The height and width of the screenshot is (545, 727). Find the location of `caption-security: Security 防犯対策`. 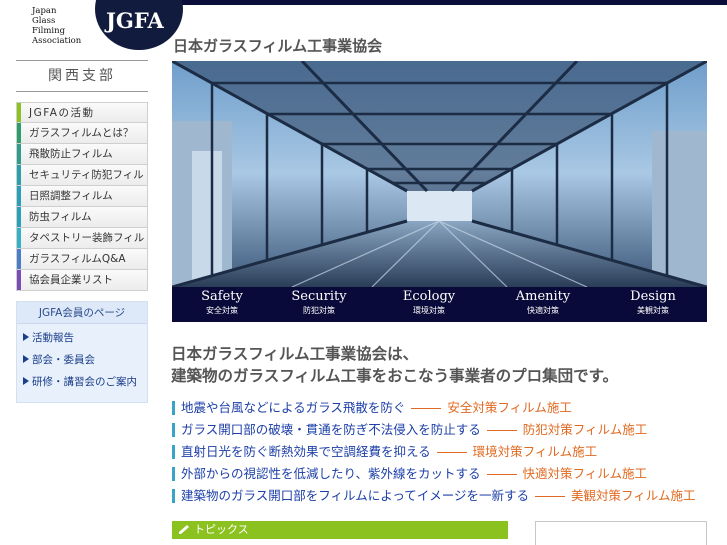

caption-security: Security 防犯対策 is located at coordinates (319, 302).